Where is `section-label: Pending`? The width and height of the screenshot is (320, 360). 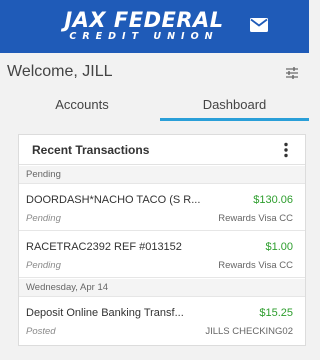 section-label: Pending is located at coordinates (43, 174).